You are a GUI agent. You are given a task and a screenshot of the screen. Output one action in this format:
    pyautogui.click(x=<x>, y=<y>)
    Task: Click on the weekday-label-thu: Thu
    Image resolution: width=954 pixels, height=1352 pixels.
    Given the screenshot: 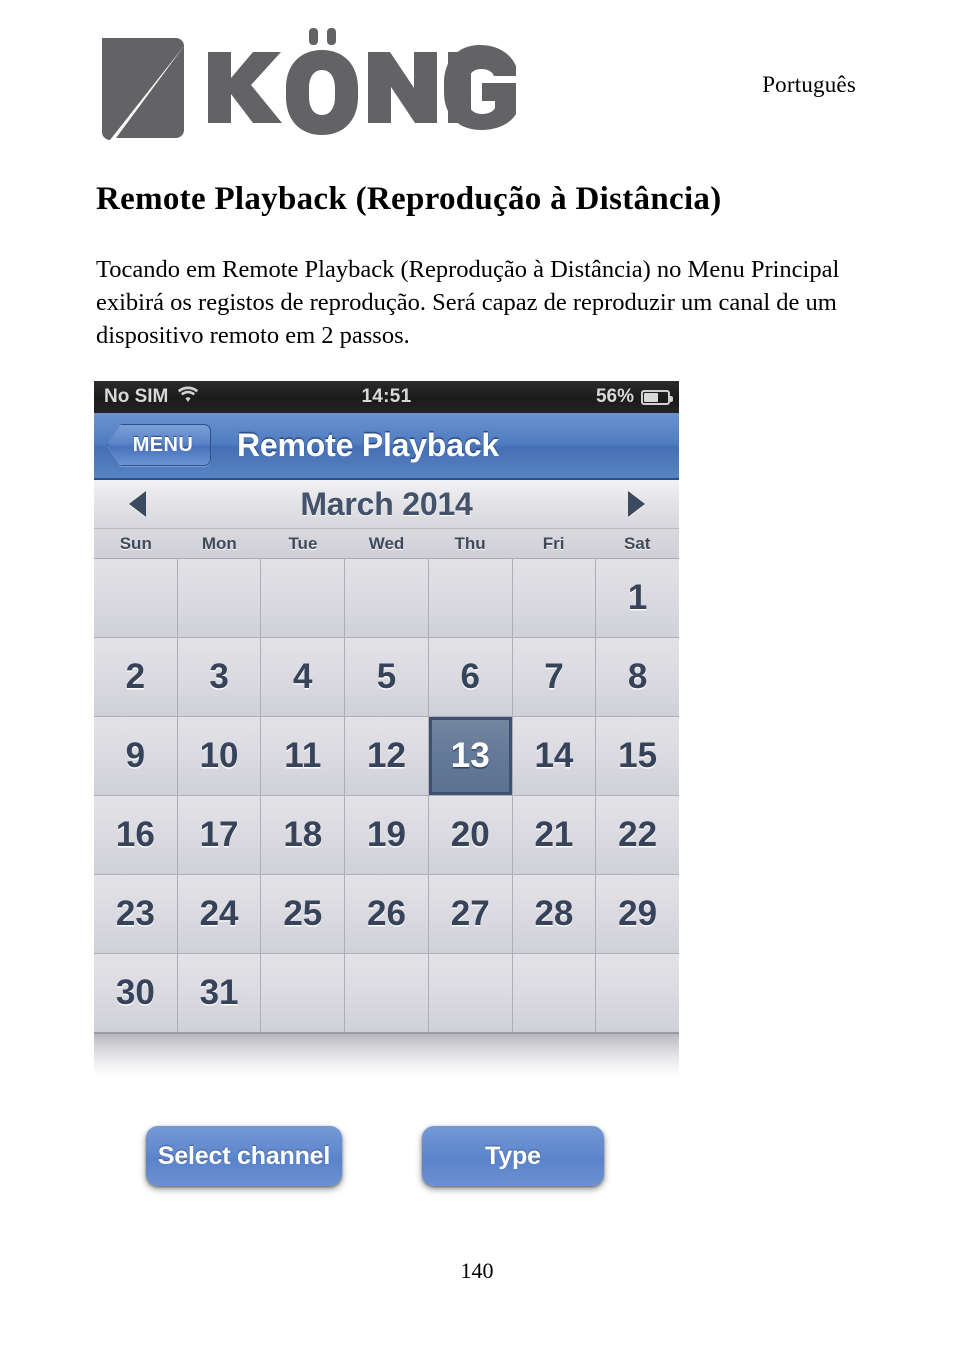 What is the action you would take?
    pyautogui.click(x=470, y=543)
    